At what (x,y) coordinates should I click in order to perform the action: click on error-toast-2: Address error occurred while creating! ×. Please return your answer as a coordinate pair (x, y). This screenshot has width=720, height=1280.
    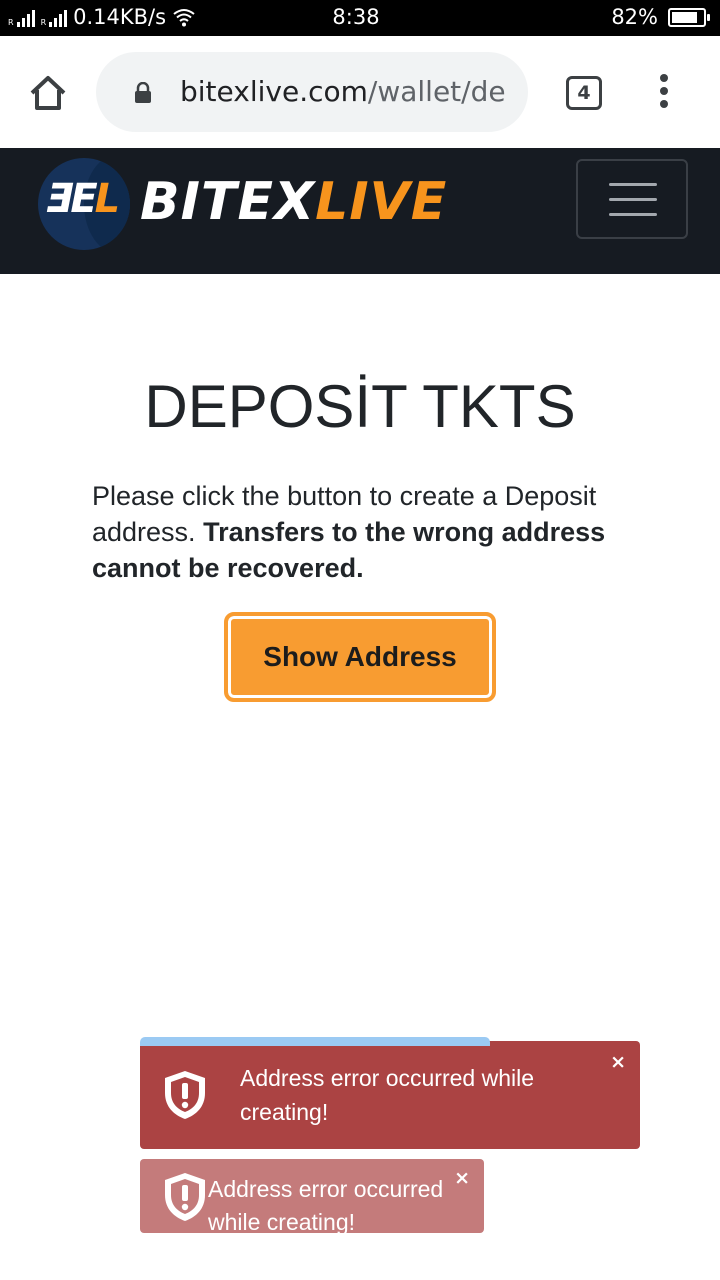
    Looking at the image, I should click on (312, 1196).